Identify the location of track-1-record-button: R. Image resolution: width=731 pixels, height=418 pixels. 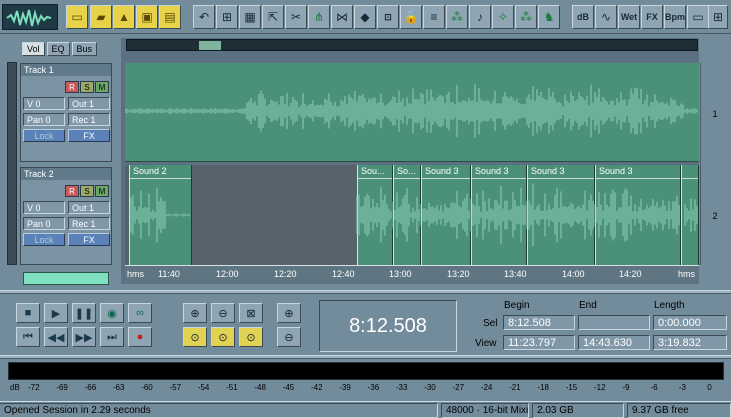
(72, 87).